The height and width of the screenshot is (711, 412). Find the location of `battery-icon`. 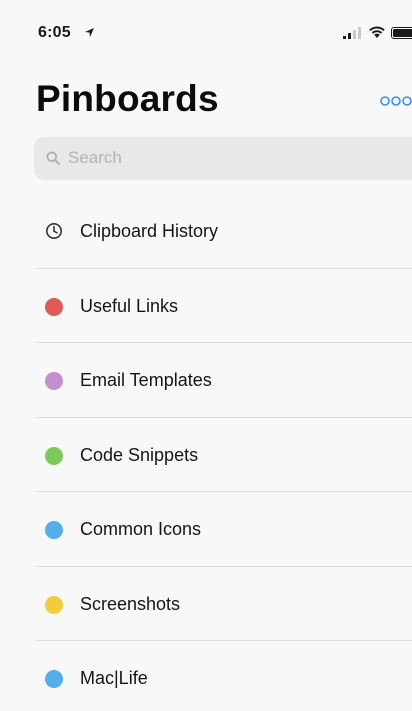

battery-icon is located at coordinates (401, 33).